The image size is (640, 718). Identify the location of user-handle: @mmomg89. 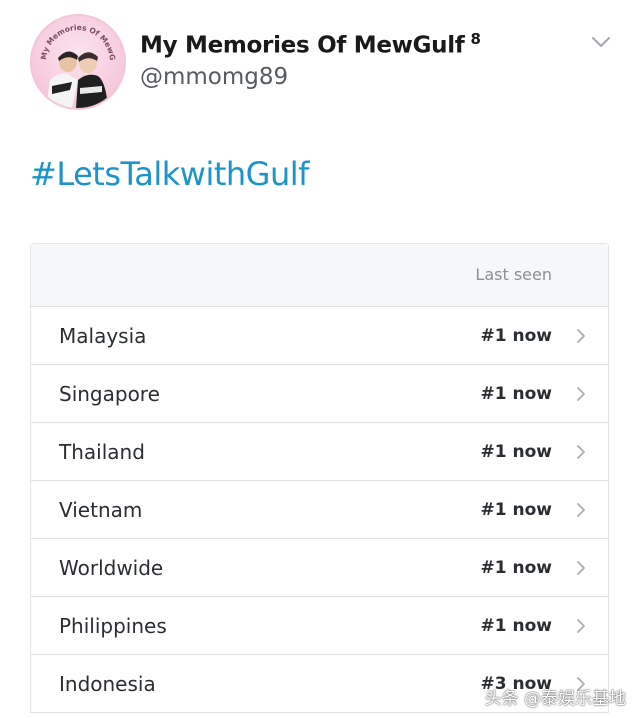
(214, 77).